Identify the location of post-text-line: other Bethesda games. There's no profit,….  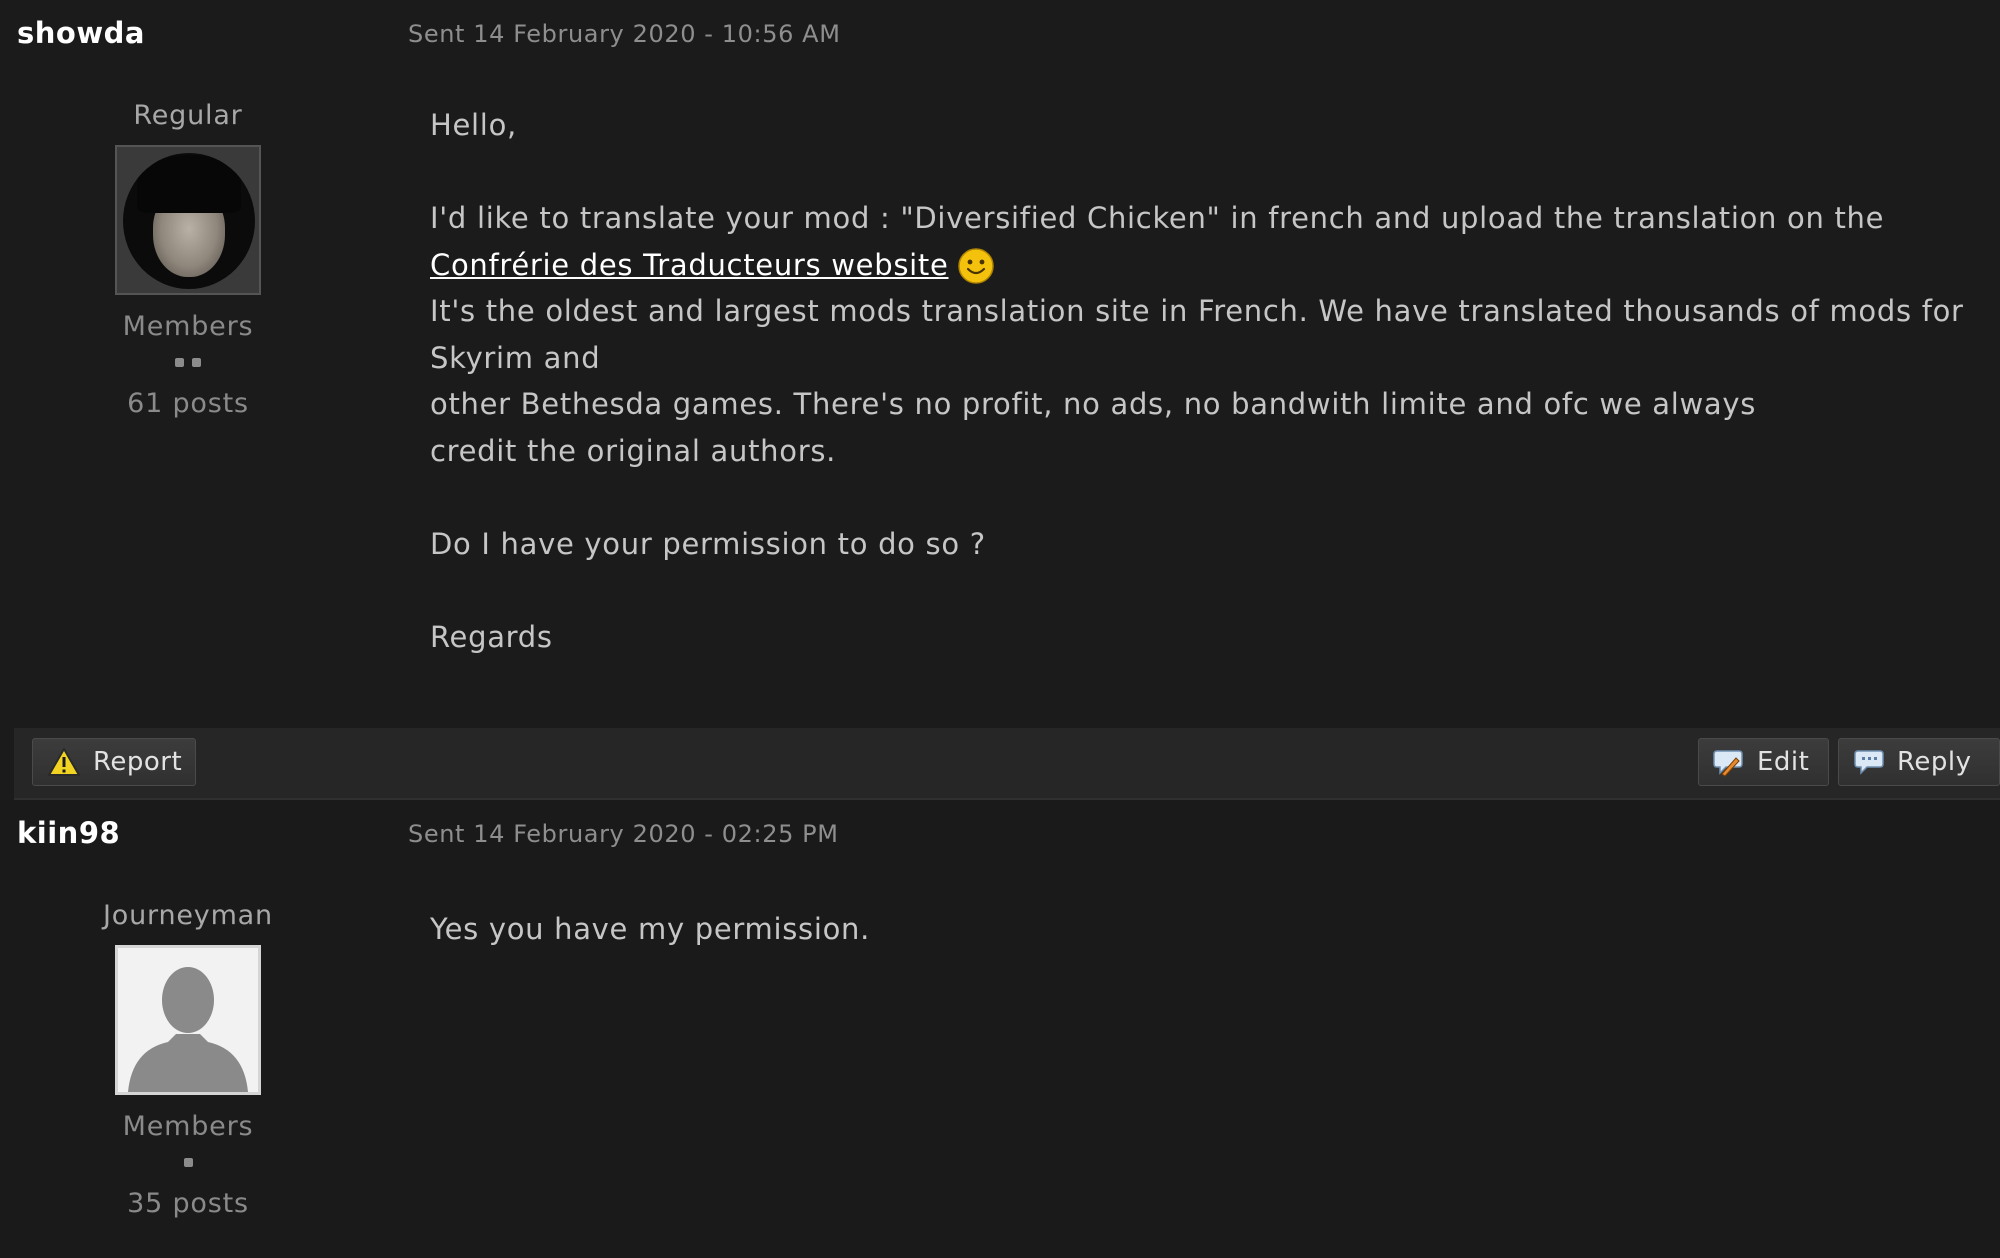
(1093, 427).